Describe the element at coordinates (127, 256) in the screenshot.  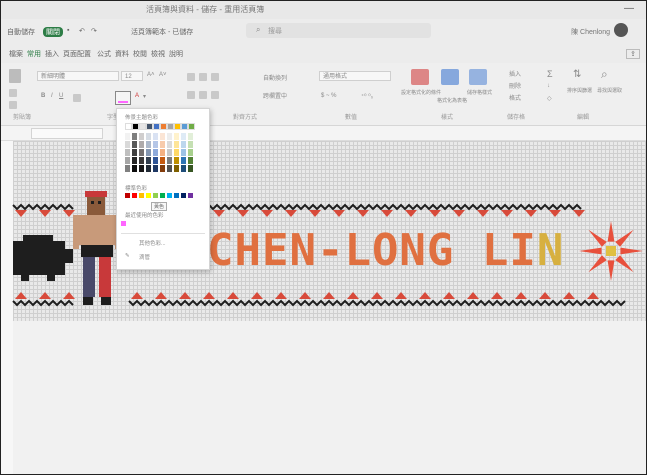
I see `eyedropper-icon: ✎` at that location.